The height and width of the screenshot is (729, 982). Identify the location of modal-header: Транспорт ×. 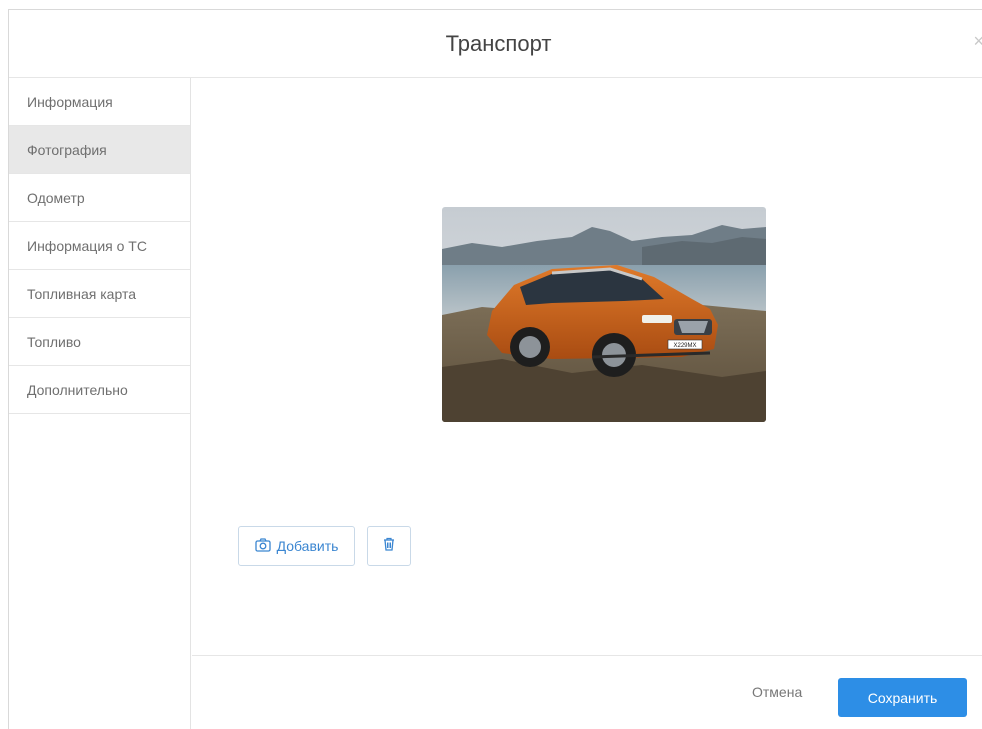
(495, 44).